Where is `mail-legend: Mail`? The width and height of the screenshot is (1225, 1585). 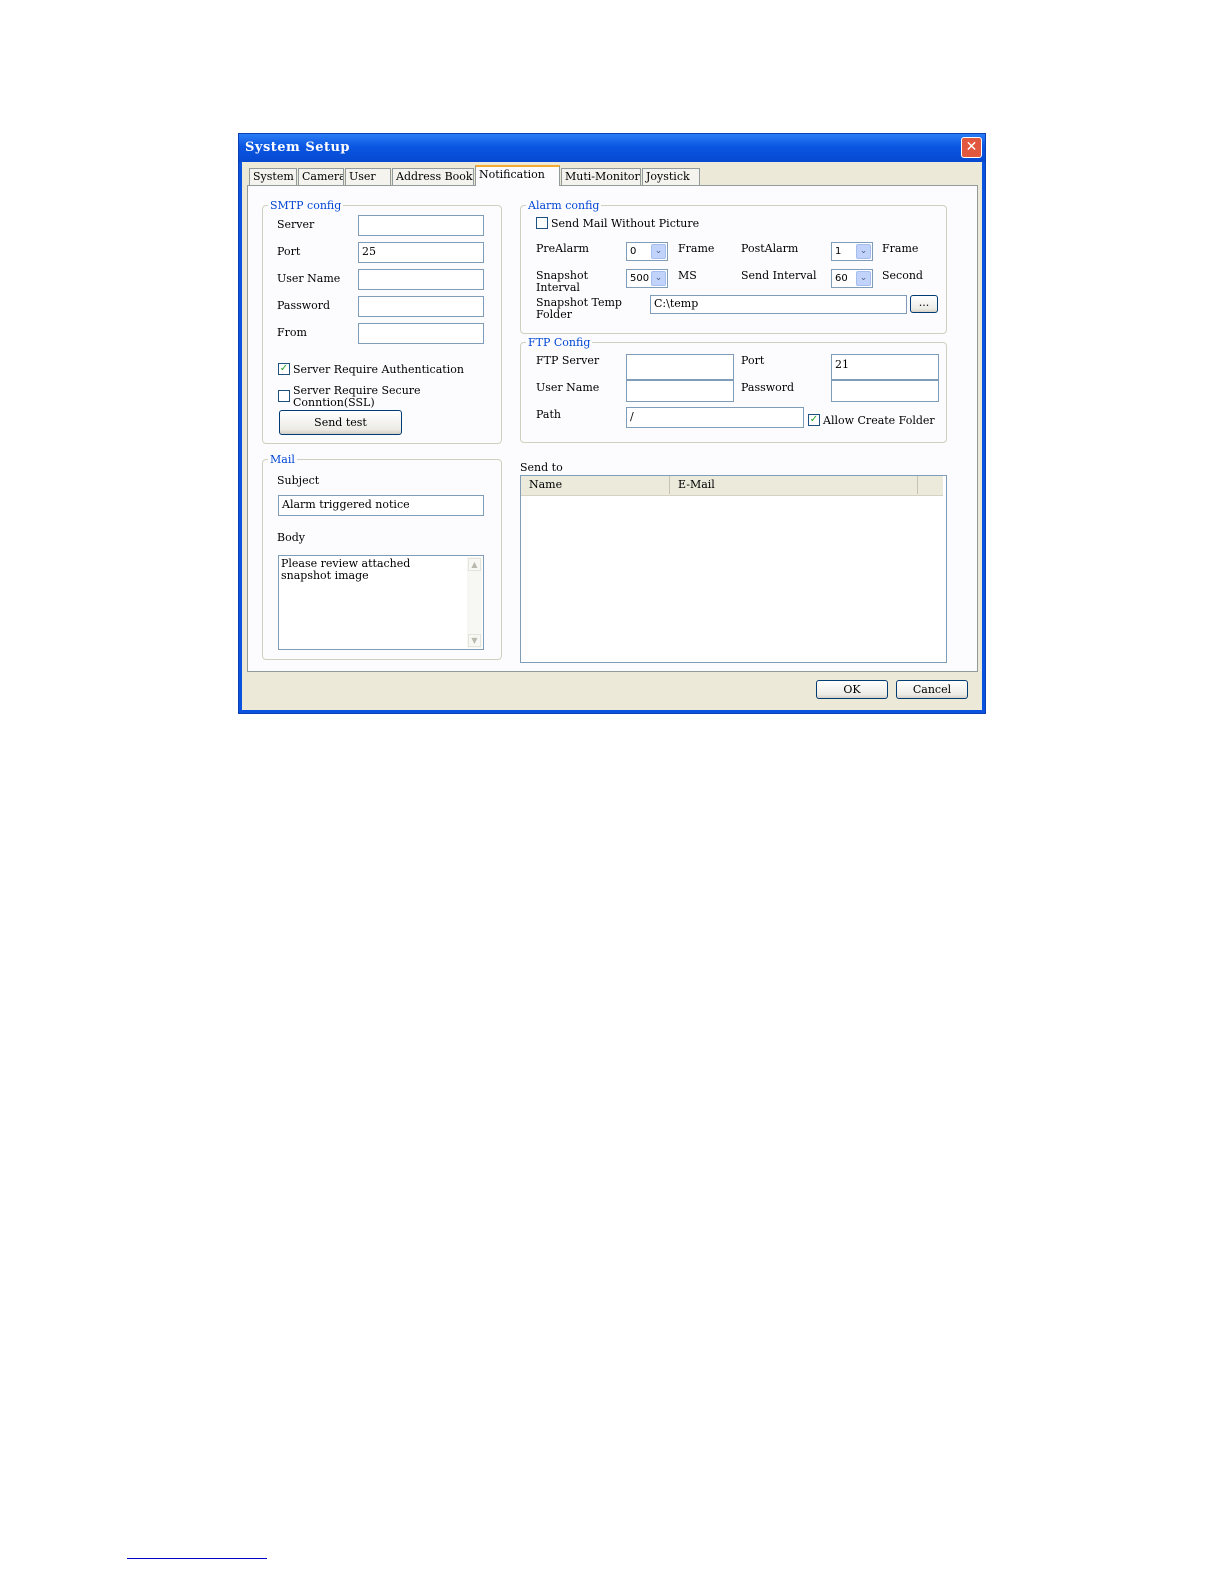 mail-legend: Mail is located at coordinates (282, 459).